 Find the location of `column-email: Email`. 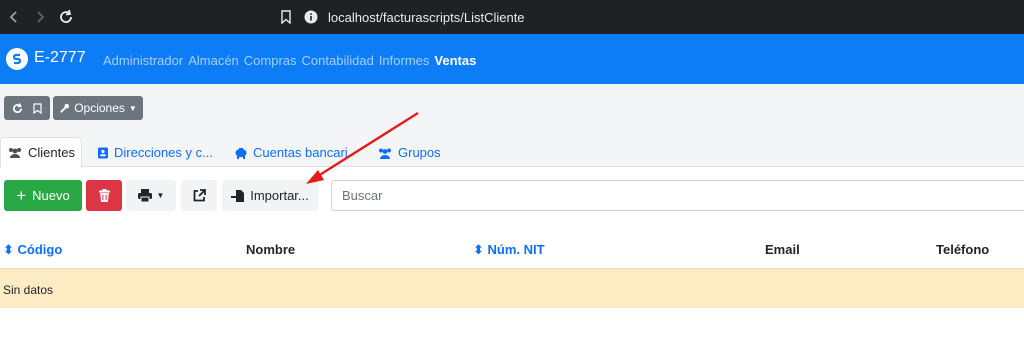

column-email: Email is located at coordinates (782, 249).